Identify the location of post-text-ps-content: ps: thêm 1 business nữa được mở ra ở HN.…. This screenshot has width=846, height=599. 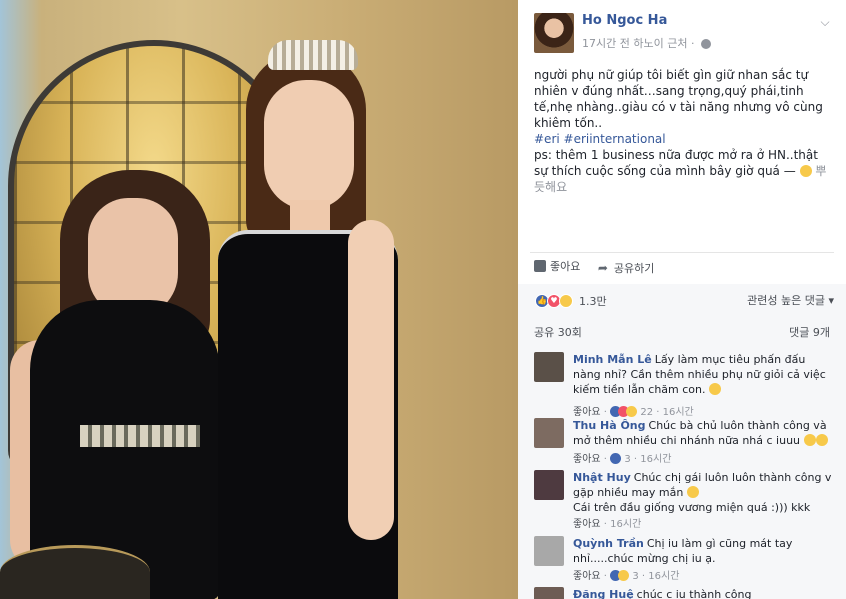
(676, 163).